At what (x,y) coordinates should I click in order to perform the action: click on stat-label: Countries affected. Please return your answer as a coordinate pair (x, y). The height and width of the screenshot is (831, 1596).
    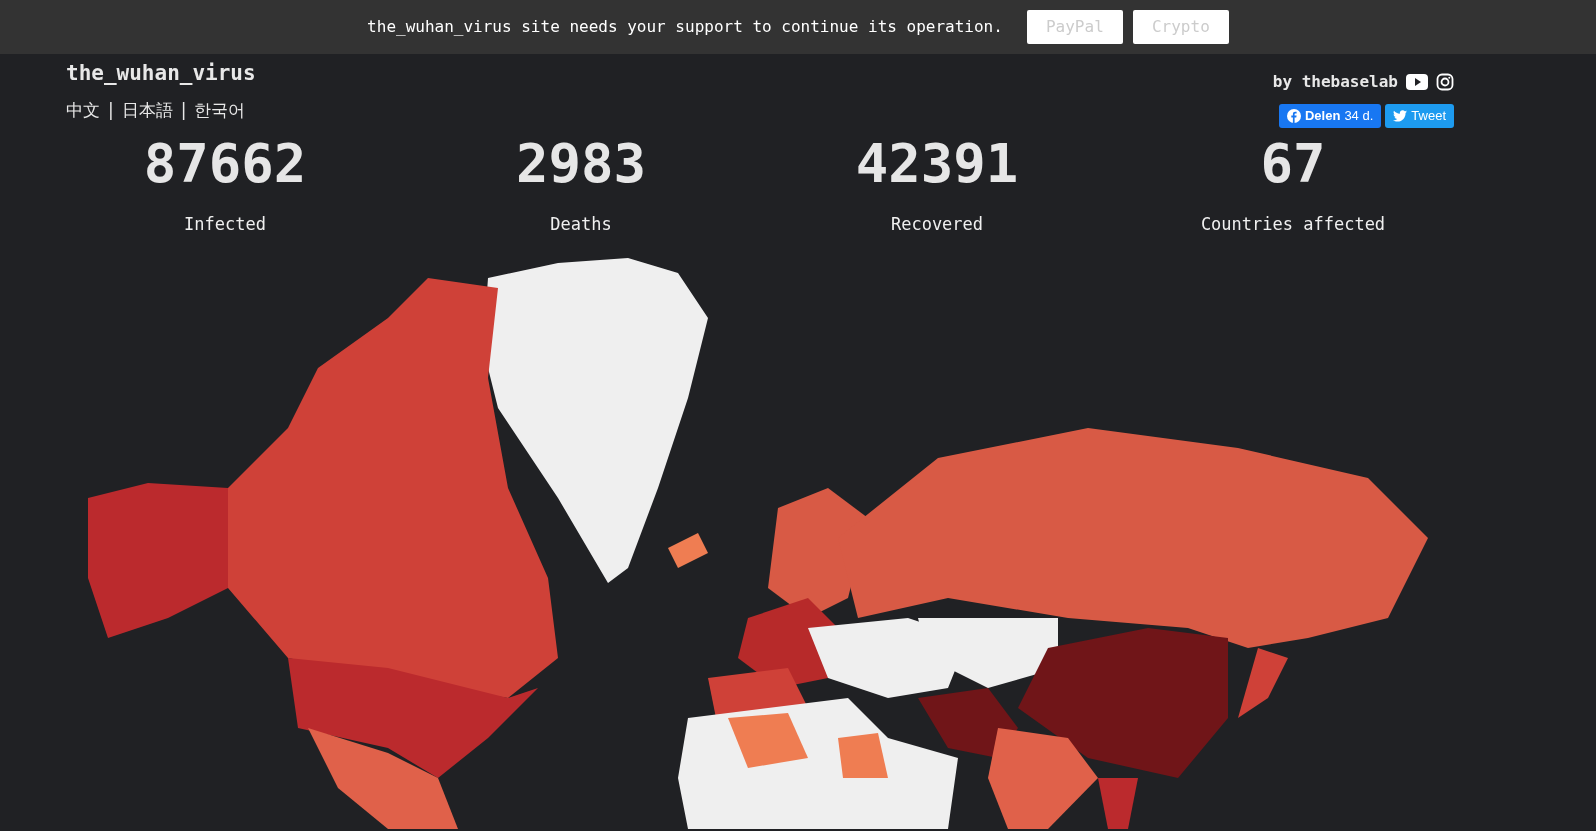
    Looking at the image, I should click on (1293, 224).